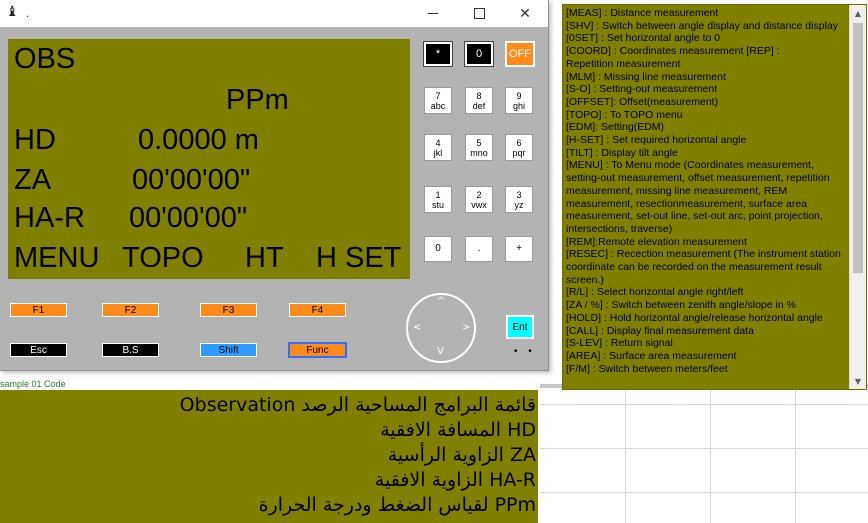 The height and width of the screenshot is (523, 868). What do you see at coordinates (49, 218) in the screenshot?
I see `lcd-har-label: HA-R` at bounding box center [49, 218].